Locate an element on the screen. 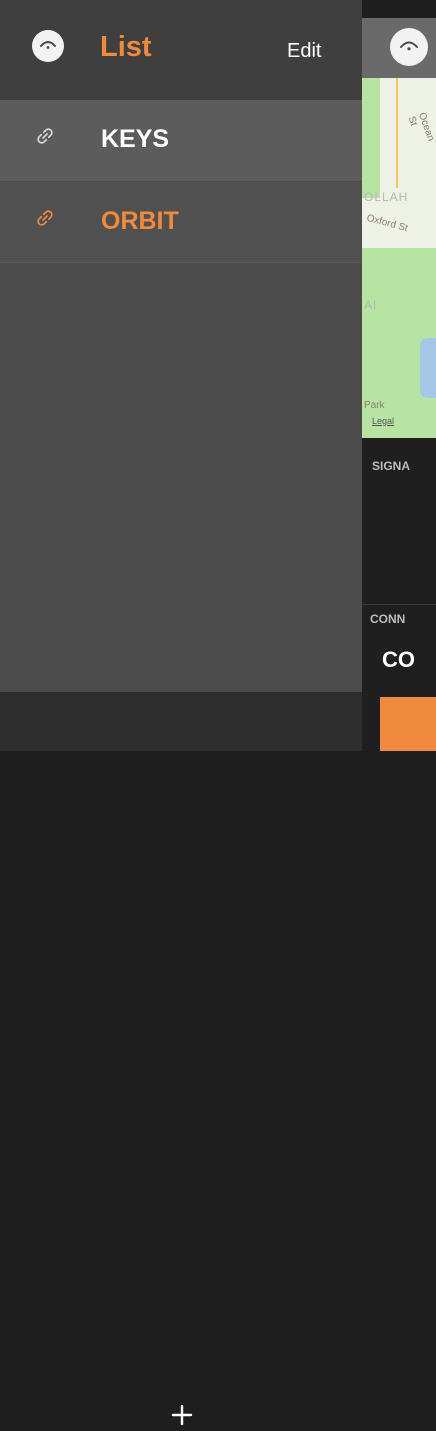  park-area is located at coordinates (371, 138).